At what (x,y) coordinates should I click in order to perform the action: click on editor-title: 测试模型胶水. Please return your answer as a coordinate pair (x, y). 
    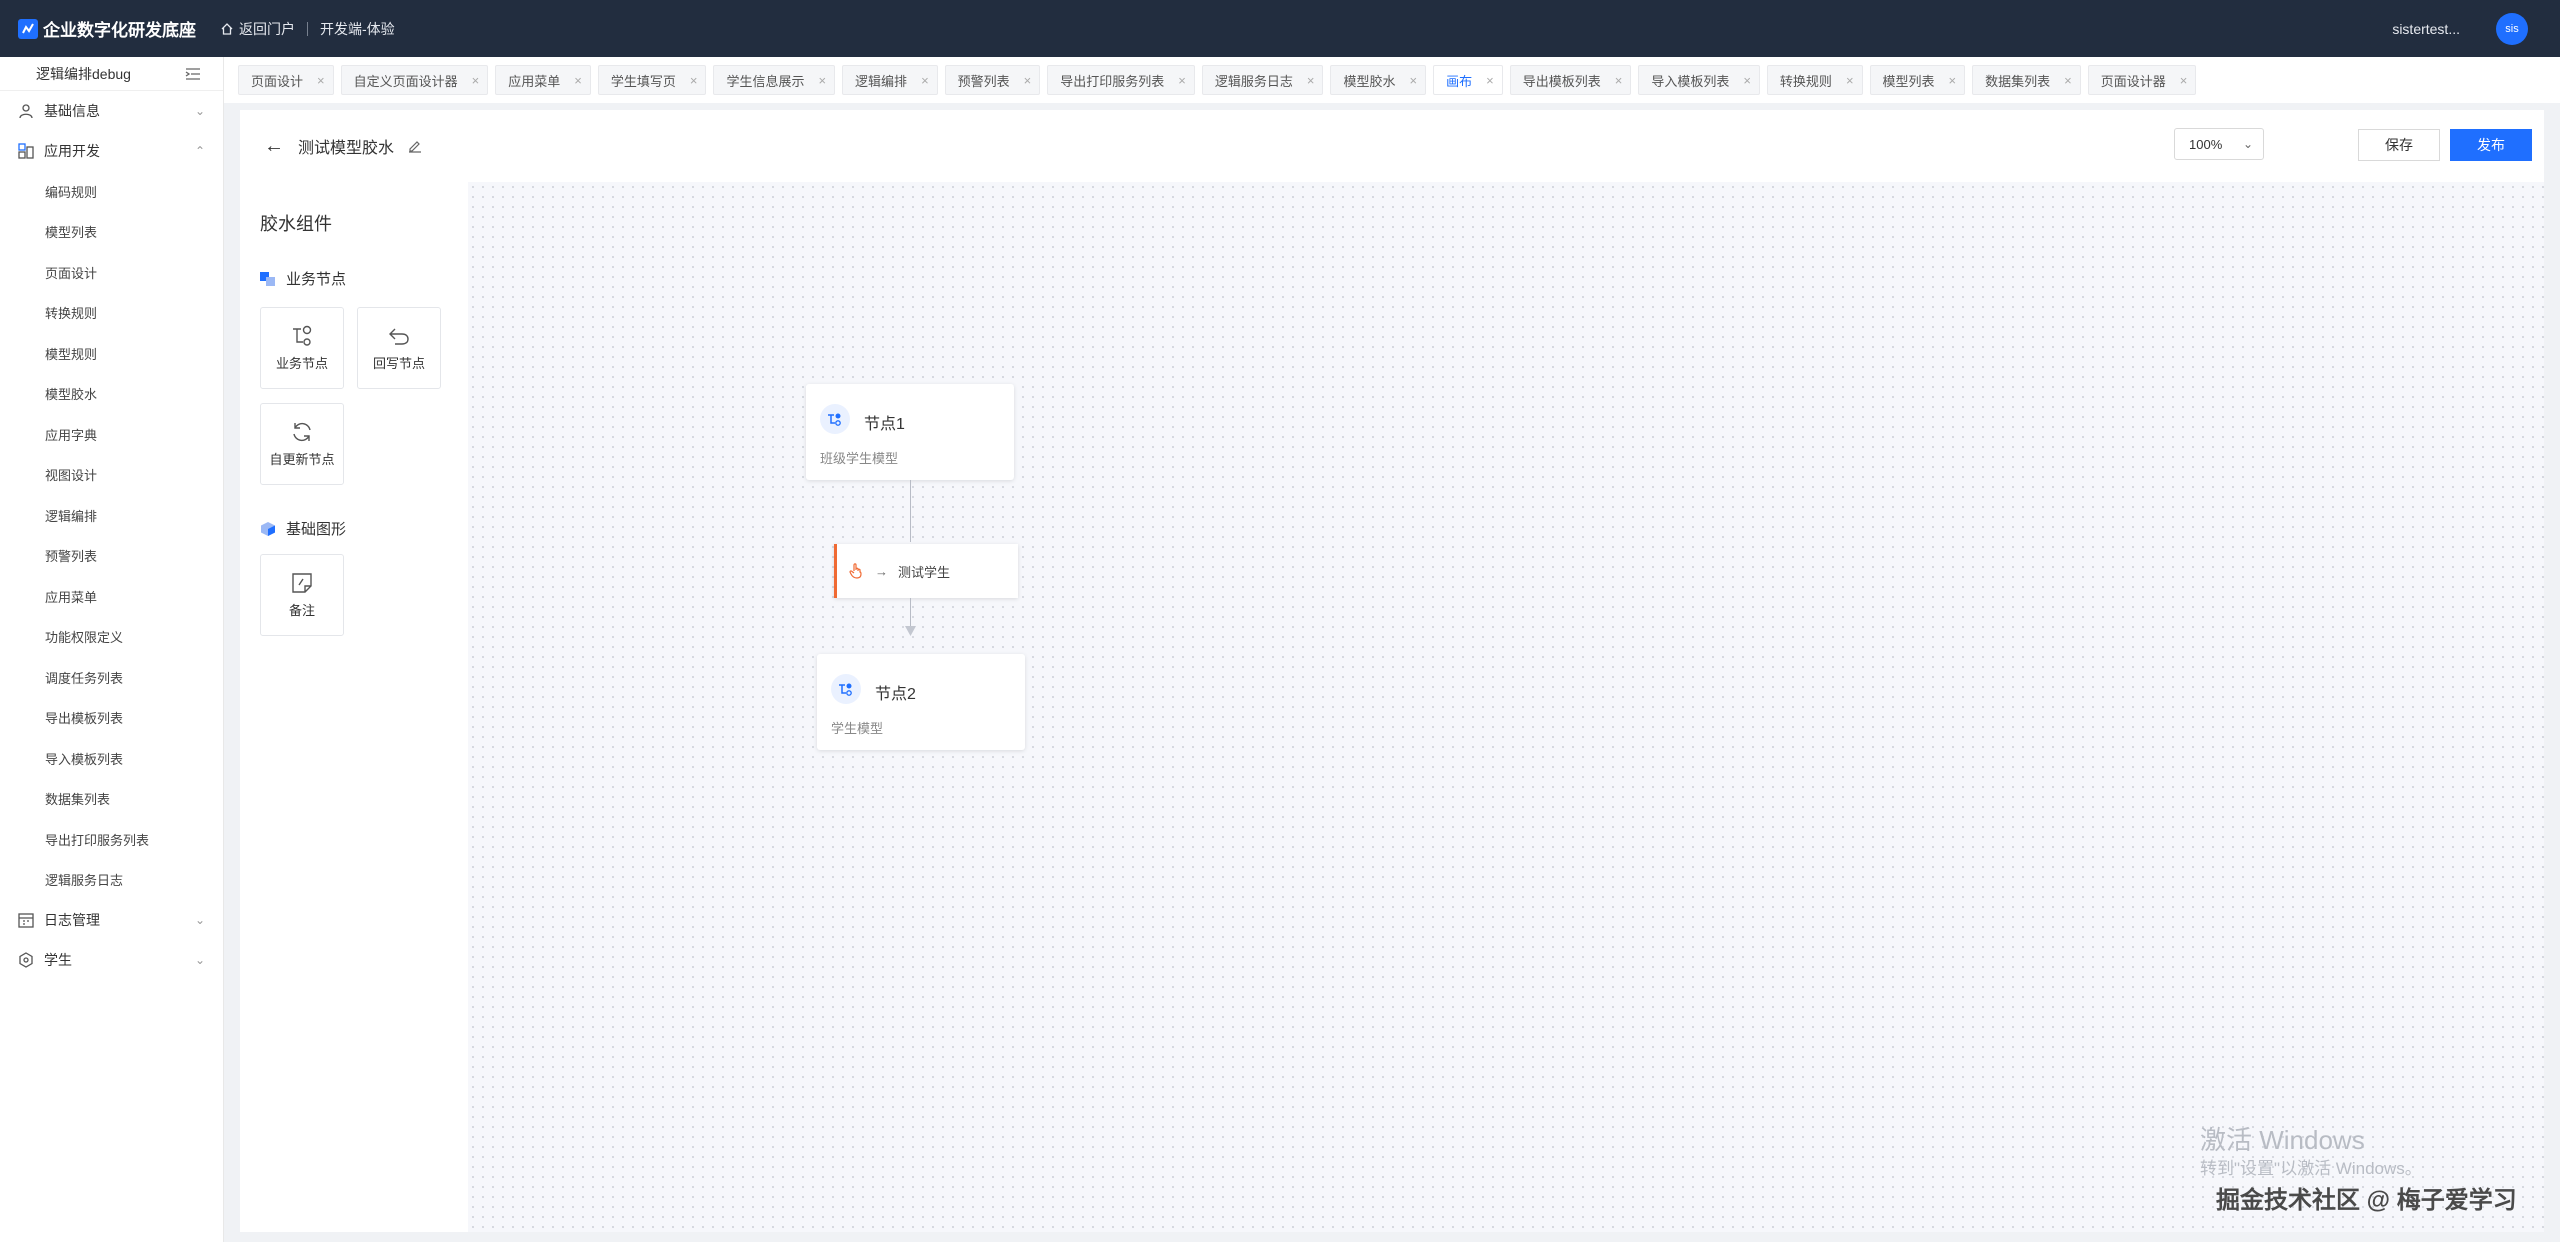
    Looking at the image, I should click on (346, 148).